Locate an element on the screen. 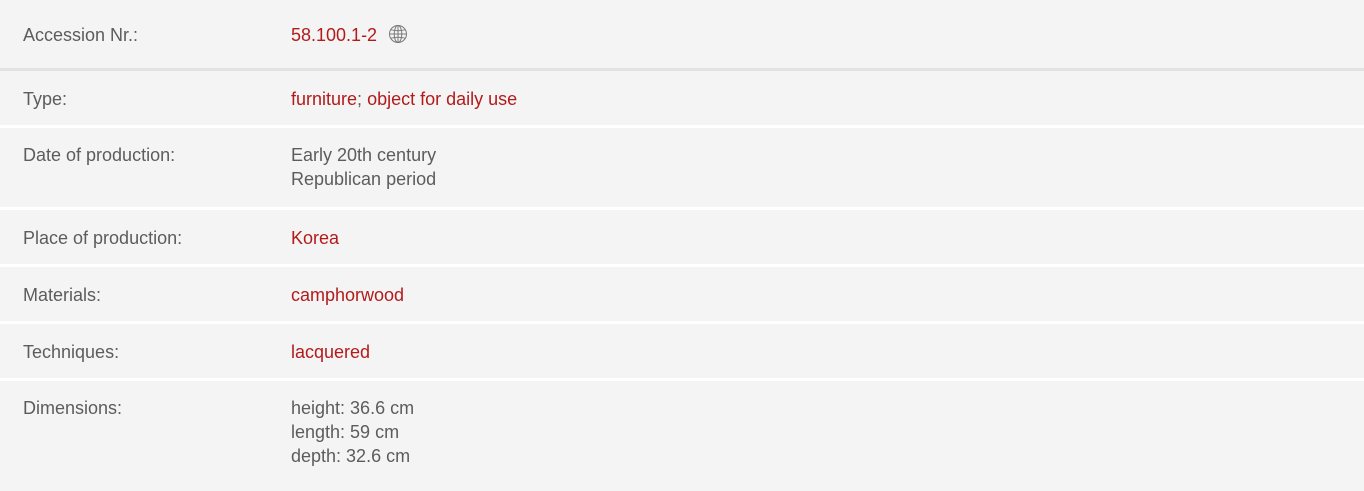  accession-value: 58.100.1-2 is located at coordinates (827, 35).